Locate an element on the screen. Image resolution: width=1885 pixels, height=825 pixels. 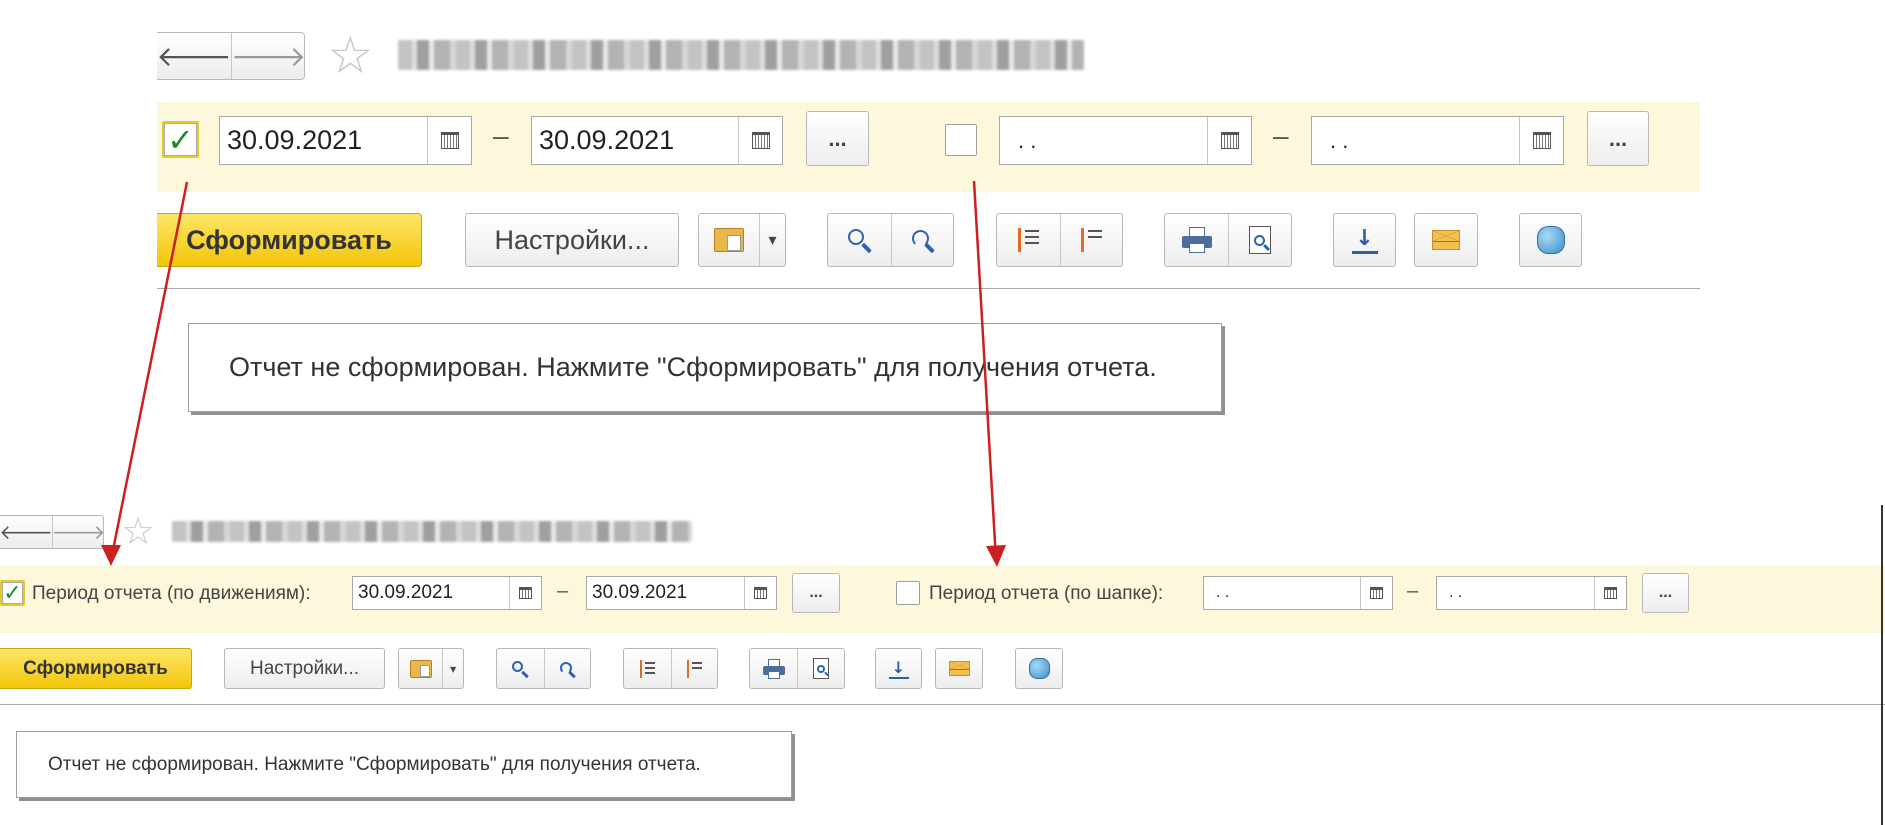
bottom-toolbar-divider is located at coordinates (942, 704).